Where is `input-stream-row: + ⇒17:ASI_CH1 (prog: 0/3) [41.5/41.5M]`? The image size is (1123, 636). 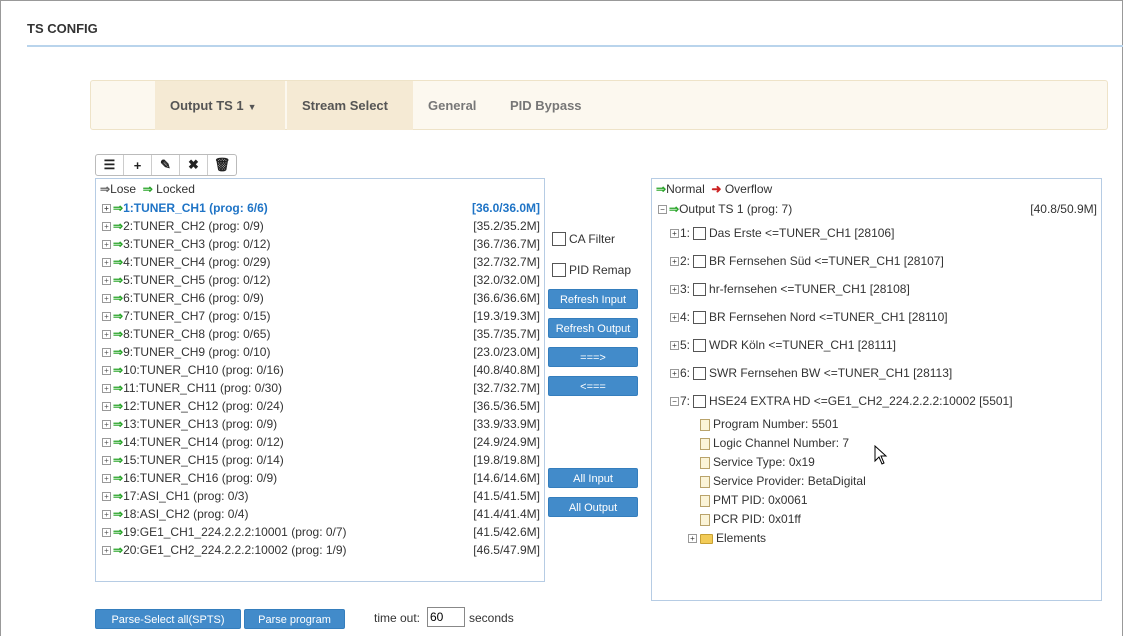 input-stream-row: + ⇒17:ASI_CH1 (prog: 0/3) [41.5/41.5M] is located at coordinates (320, 496).